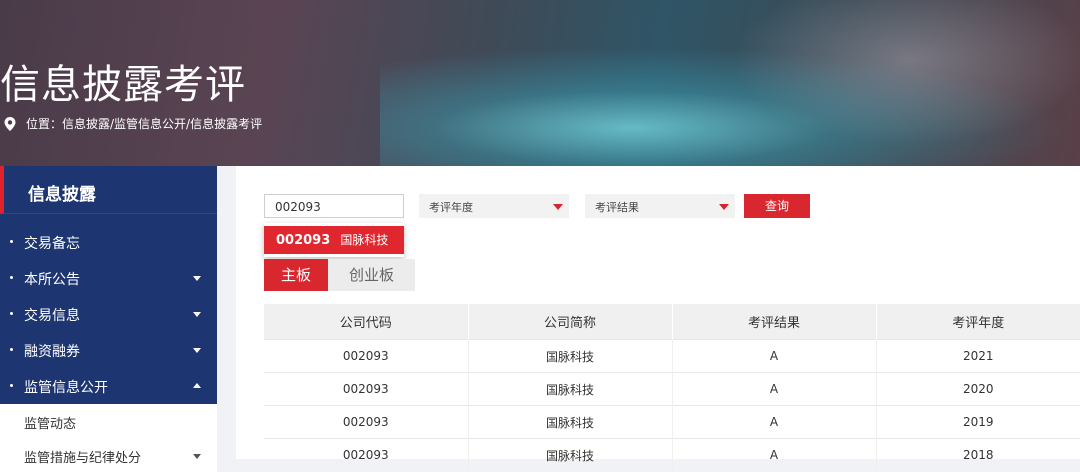 Image resolution: width=1080 pixels, height=472 pixels. I want to click on banner-decoration, so click(585, 45).